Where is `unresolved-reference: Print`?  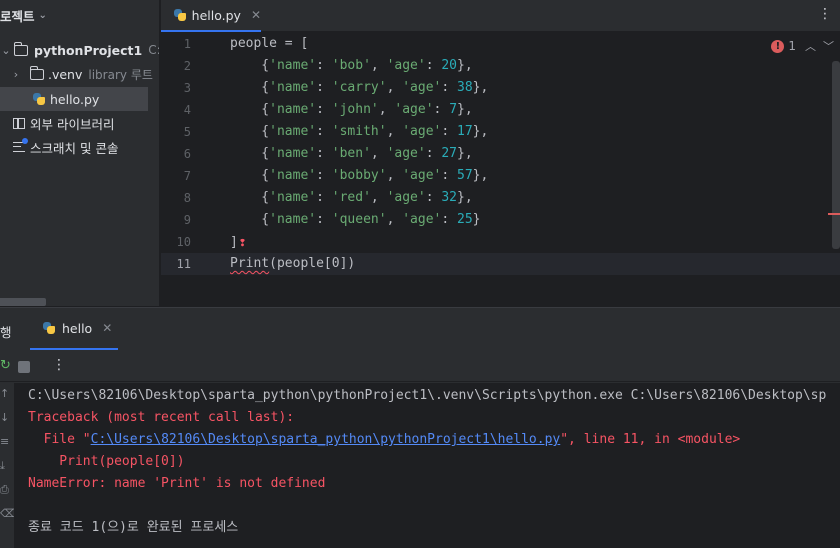 unresolved-reference: Print is located at coordinates (249, 263).